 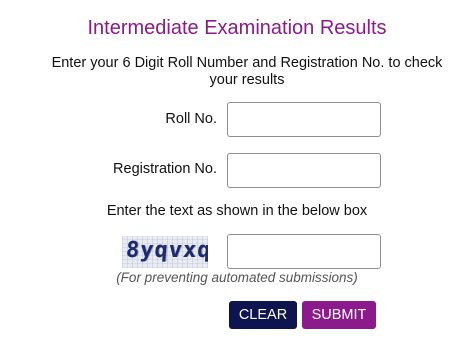 What do you see at coordinates (304, 170) in the screenshot?
I see `registration-no-input` at bounding box center [304, 170].